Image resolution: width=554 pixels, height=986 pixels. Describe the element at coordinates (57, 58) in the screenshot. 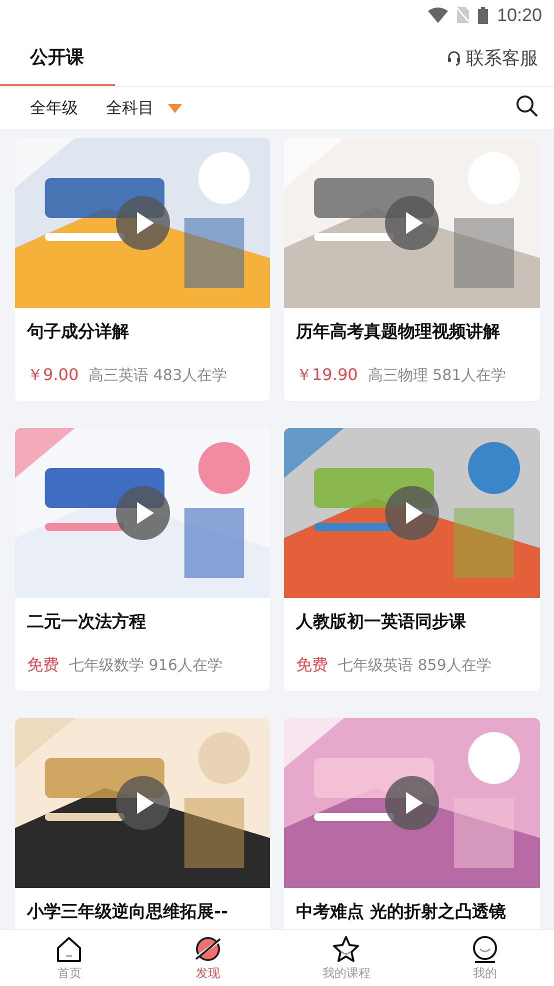

I see `tab: 公开课` at that location.